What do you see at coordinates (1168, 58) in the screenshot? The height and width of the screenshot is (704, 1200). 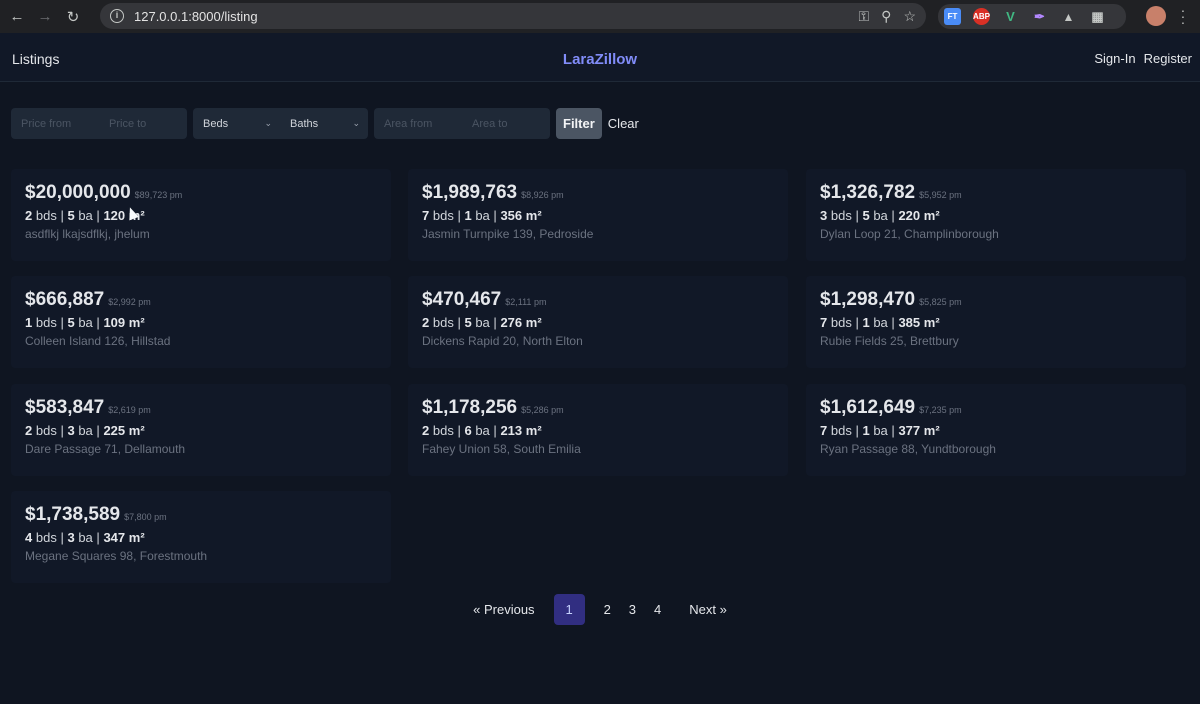 I see `register-link: Register` at bounding box center [1168, 58].